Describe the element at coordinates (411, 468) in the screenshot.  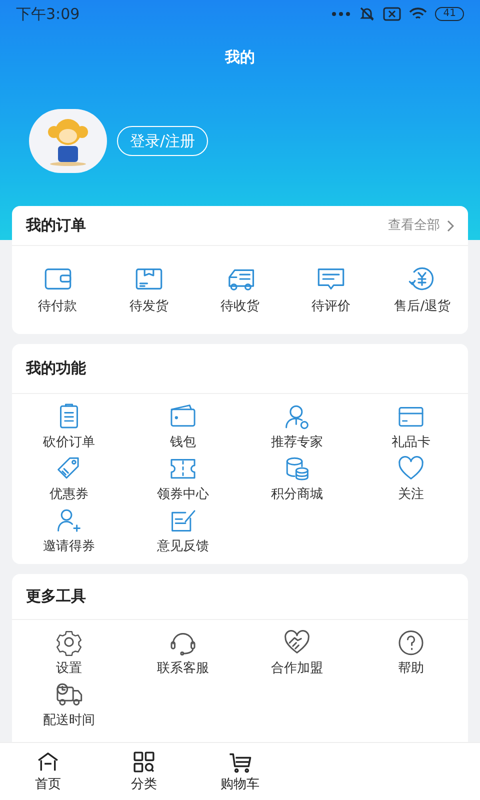
I see `heart-icon` at that location.